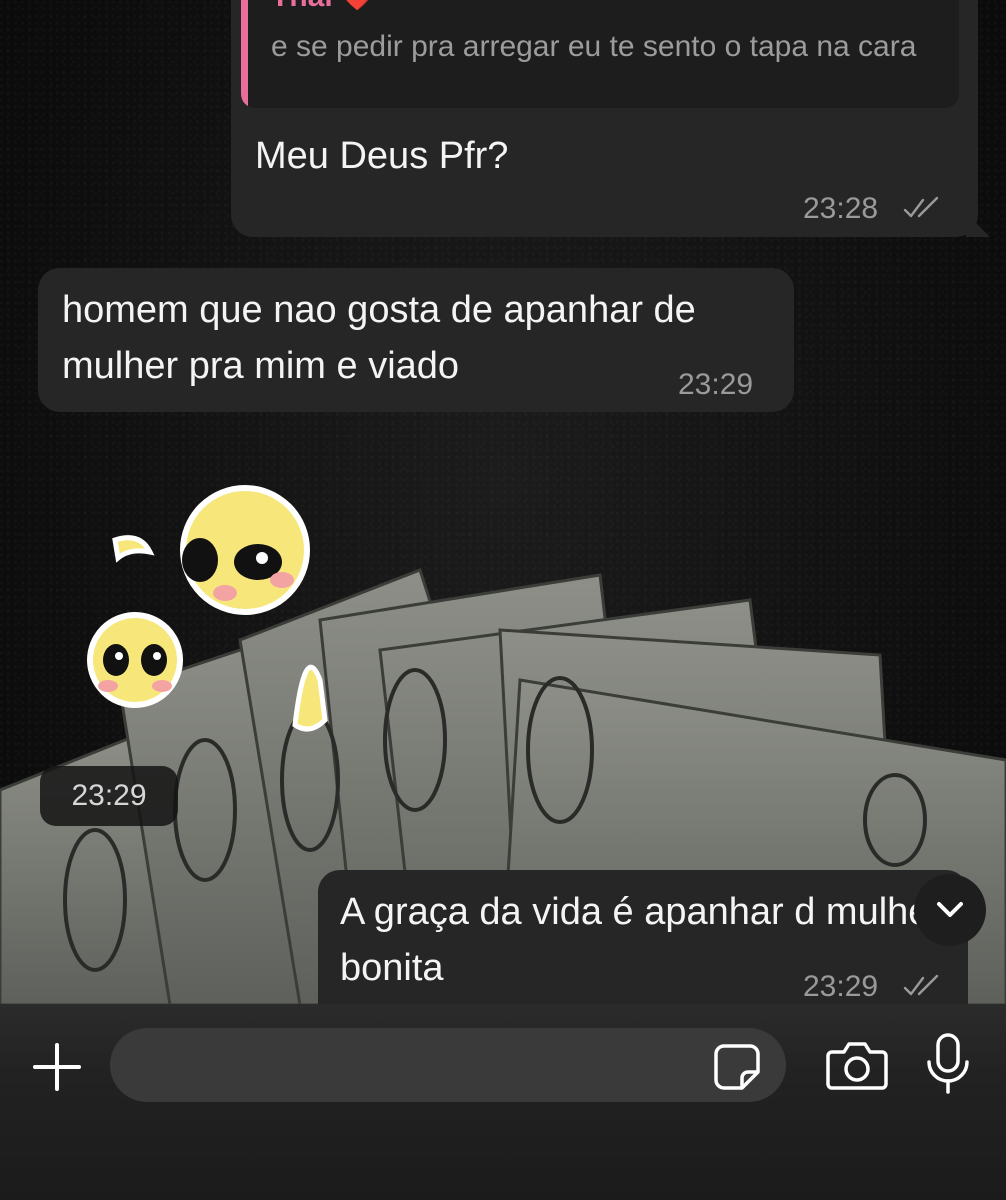 The image size is (1006, 1200). I want to click on chick-sticker-big, so click(245, 550).